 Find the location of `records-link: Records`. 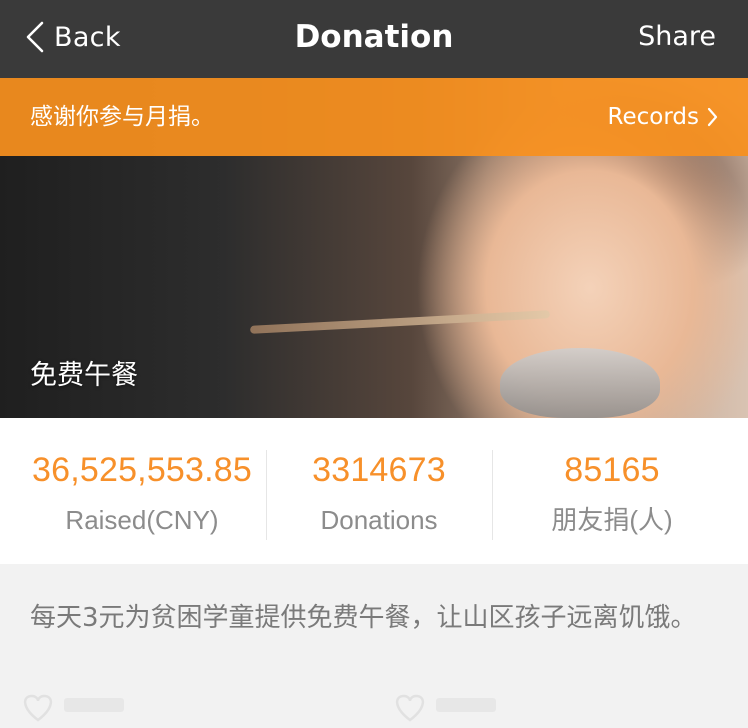

records-link: Records is located at coordinates (663, 117).